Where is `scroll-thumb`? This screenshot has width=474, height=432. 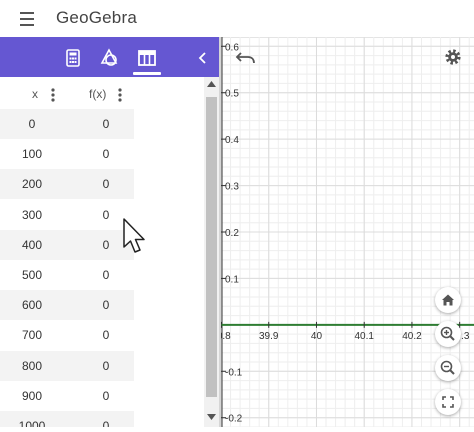
scroll-thumb is located at coordinates (211, 247).